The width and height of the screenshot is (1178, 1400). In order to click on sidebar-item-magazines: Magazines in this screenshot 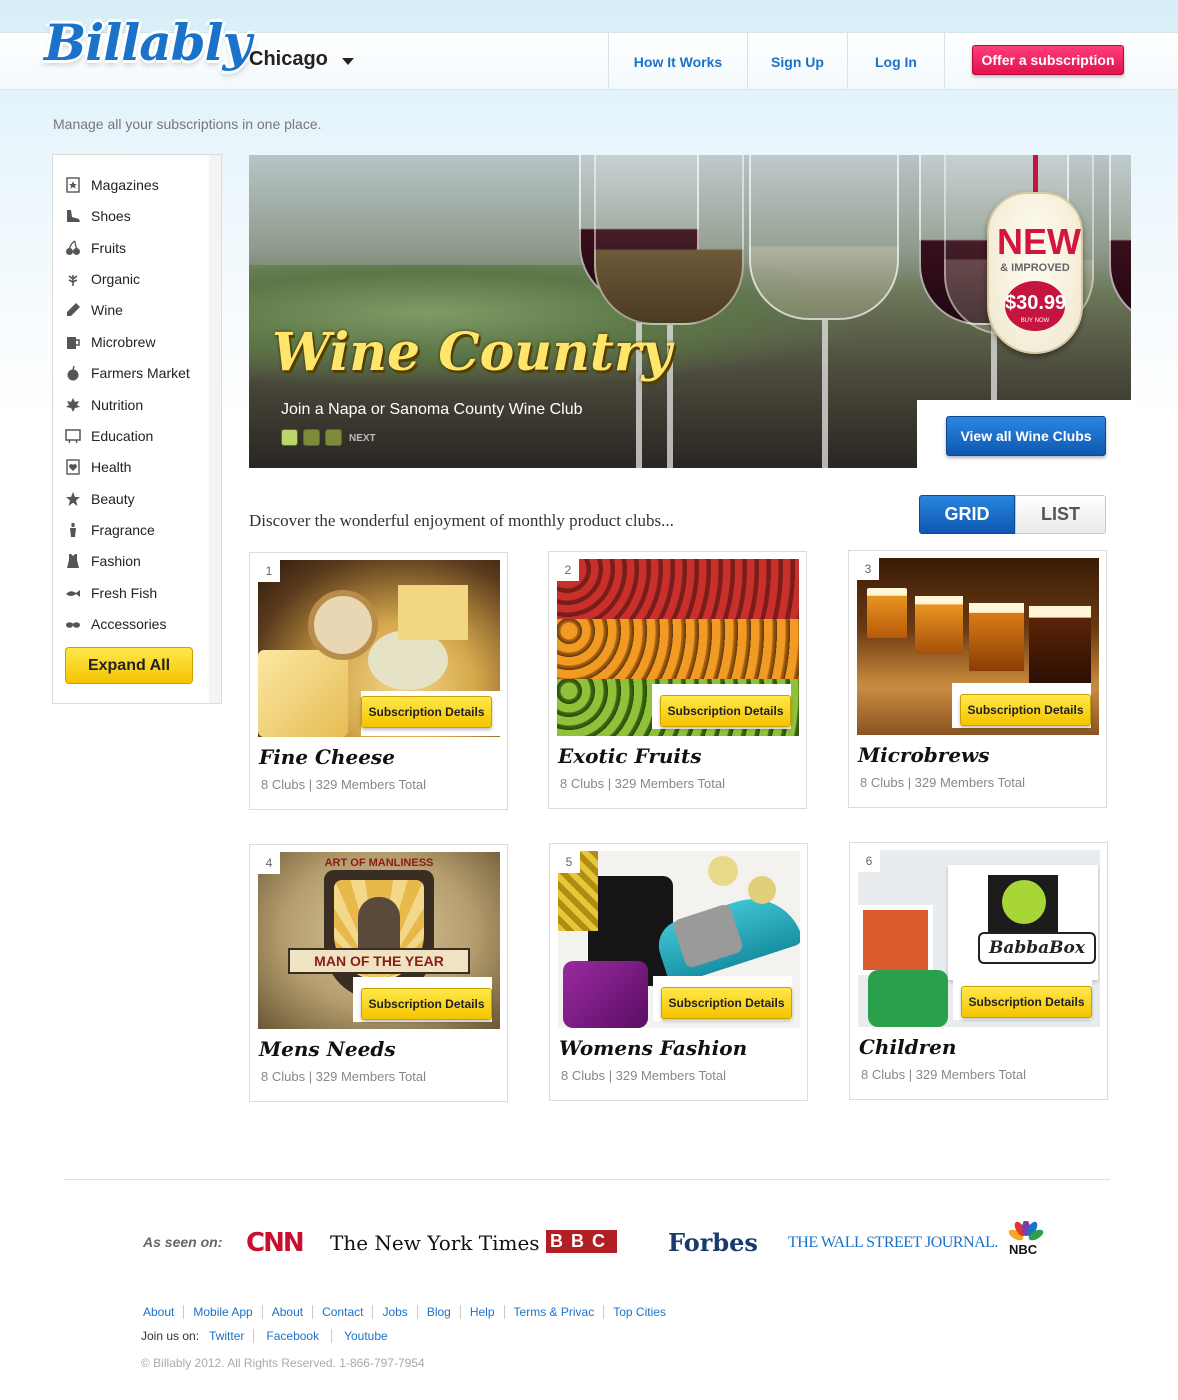, I will do `click(112, 185)`.